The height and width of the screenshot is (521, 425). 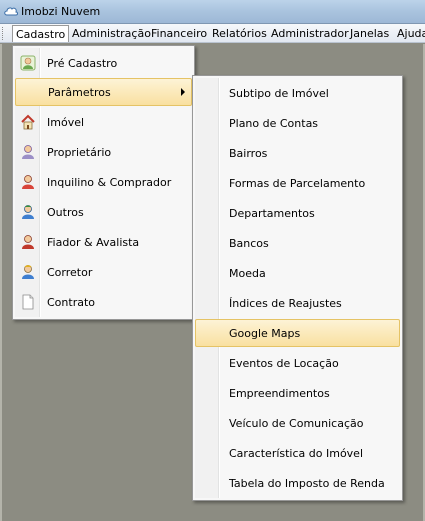 I want to click on menu-financeiro: Financeiro, so click(x=179, y=33).